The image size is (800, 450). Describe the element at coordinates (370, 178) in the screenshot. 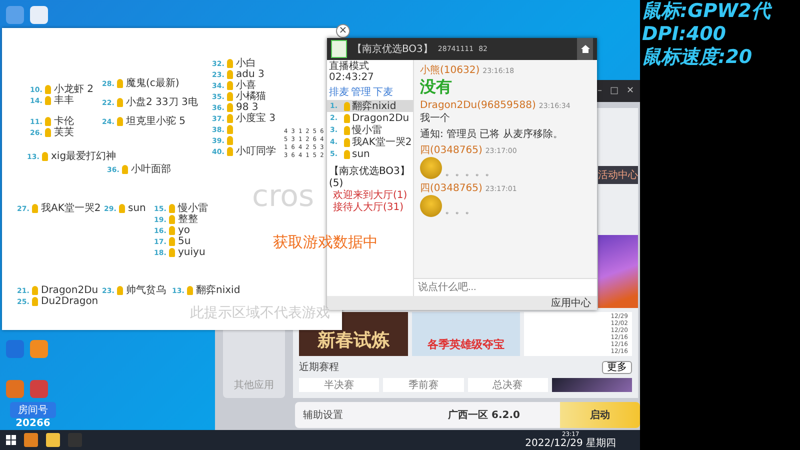

I see `channel-item: 【南京优选BO3】(5)` at that location.